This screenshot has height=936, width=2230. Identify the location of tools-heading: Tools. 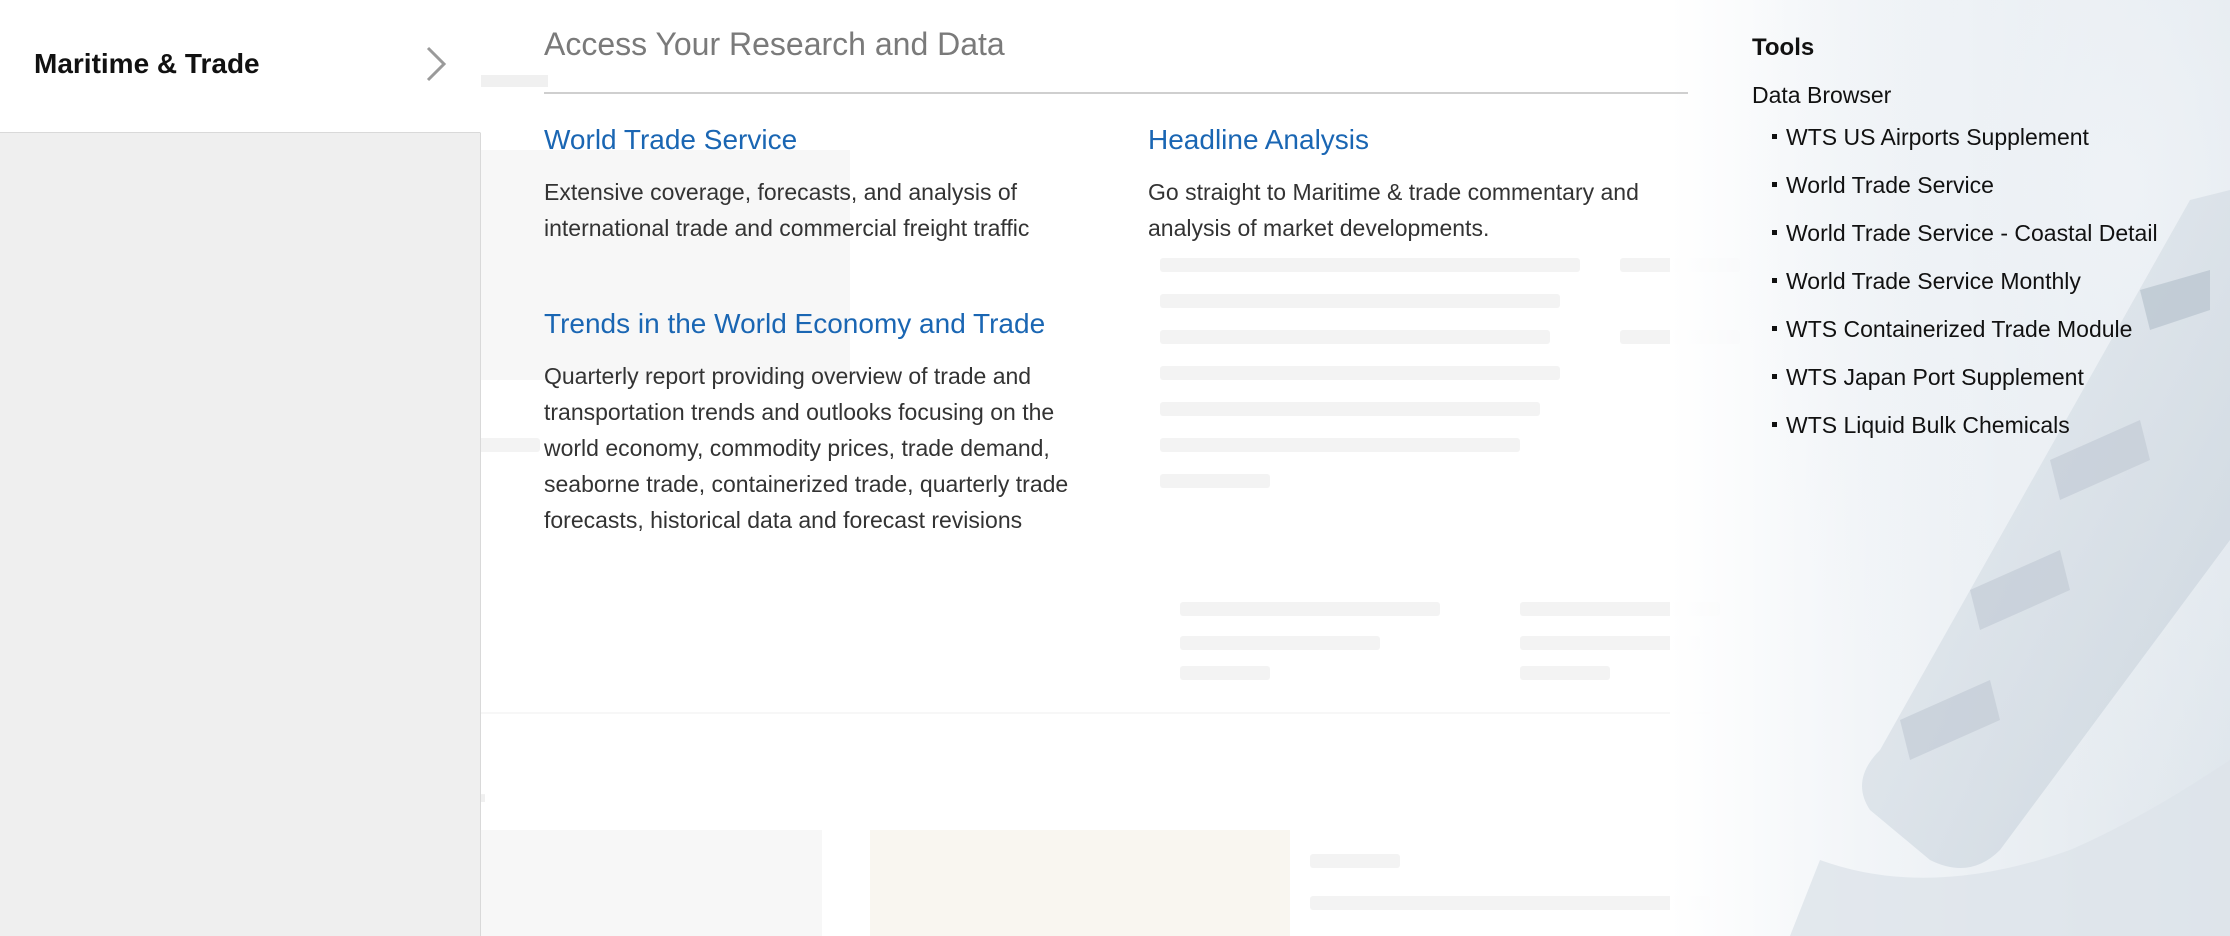
(1783, 47).